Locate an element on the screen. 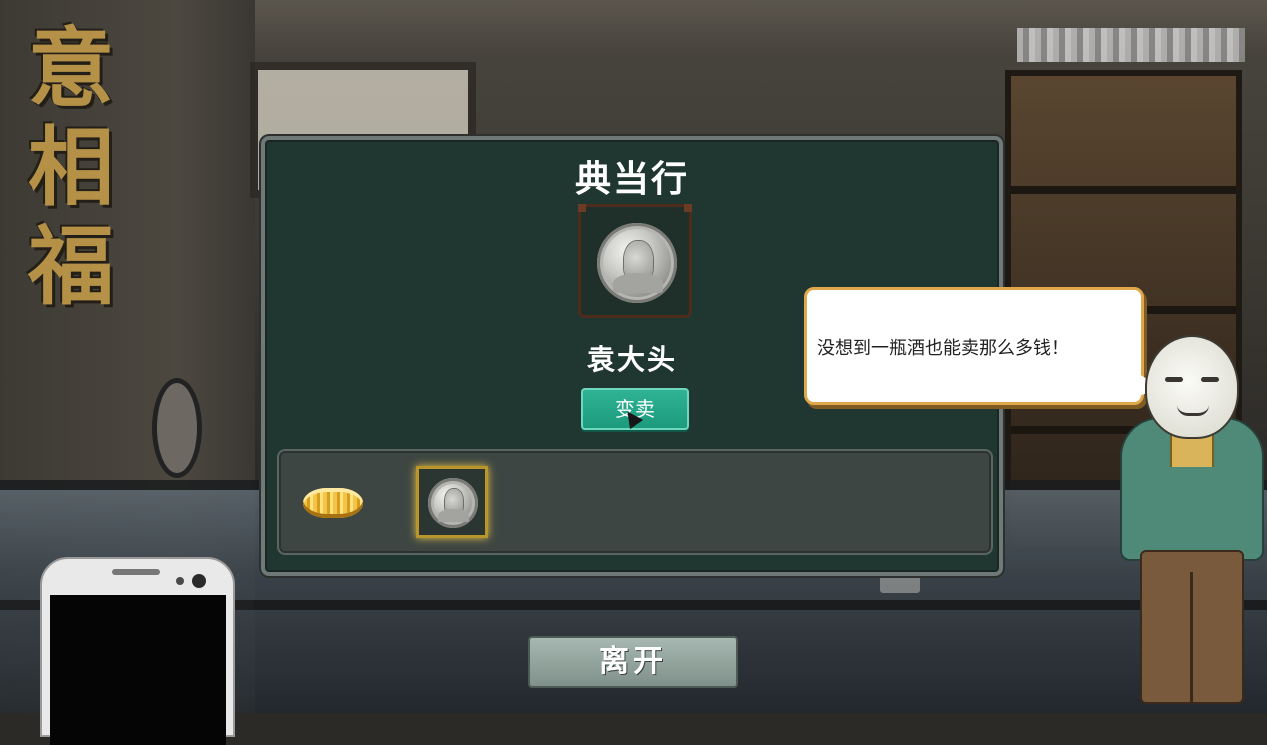 This screenshot has width=1267, height=745. shopkeeper-meme-face is located at coordinates (1192, 387).